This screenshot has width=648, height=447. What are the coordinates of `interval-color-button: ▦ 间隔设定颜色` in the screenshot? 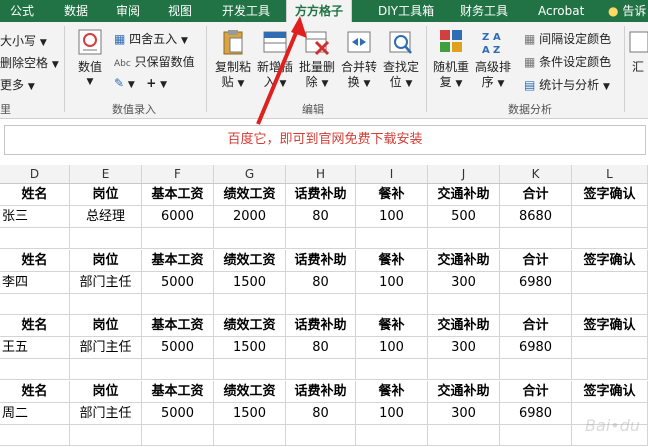 It's located at (567, 38).